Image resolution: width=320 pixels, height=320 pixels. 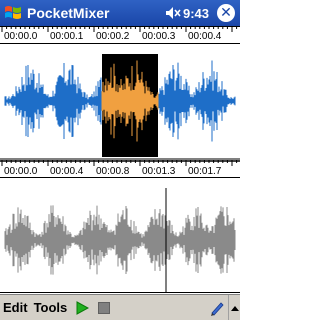 I want to click on title-bar: PocketMixer 9:43 ✕, so click(x=120, y=13).